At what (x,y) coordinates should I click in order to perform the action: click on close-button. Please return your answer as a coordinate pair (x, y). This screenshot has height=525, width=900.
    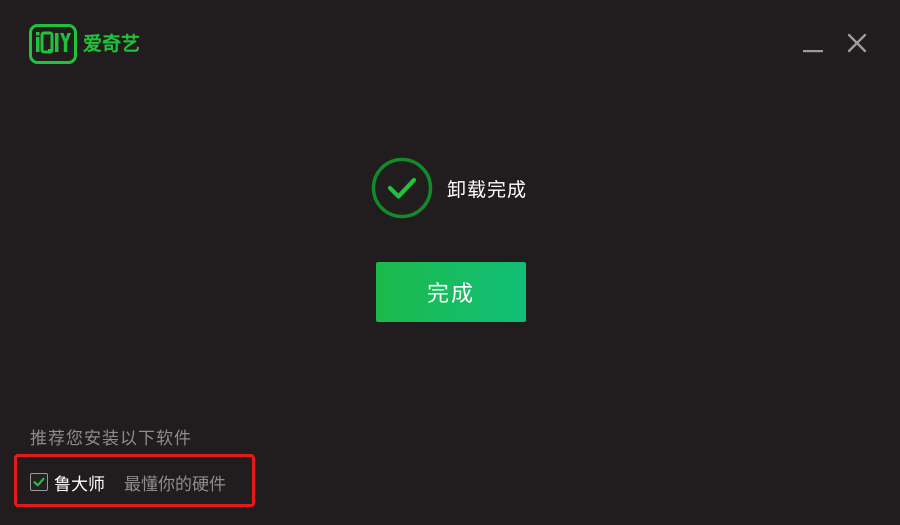
    Looking at the image, I should click on (857, 43).